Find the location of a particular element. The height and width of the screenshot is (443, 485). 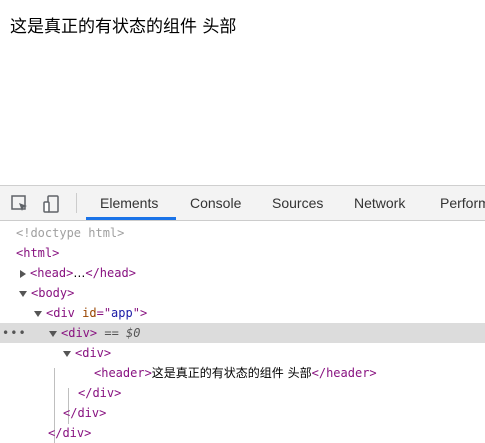

header-close-tag: </header> is located at coordinates (344, 373).